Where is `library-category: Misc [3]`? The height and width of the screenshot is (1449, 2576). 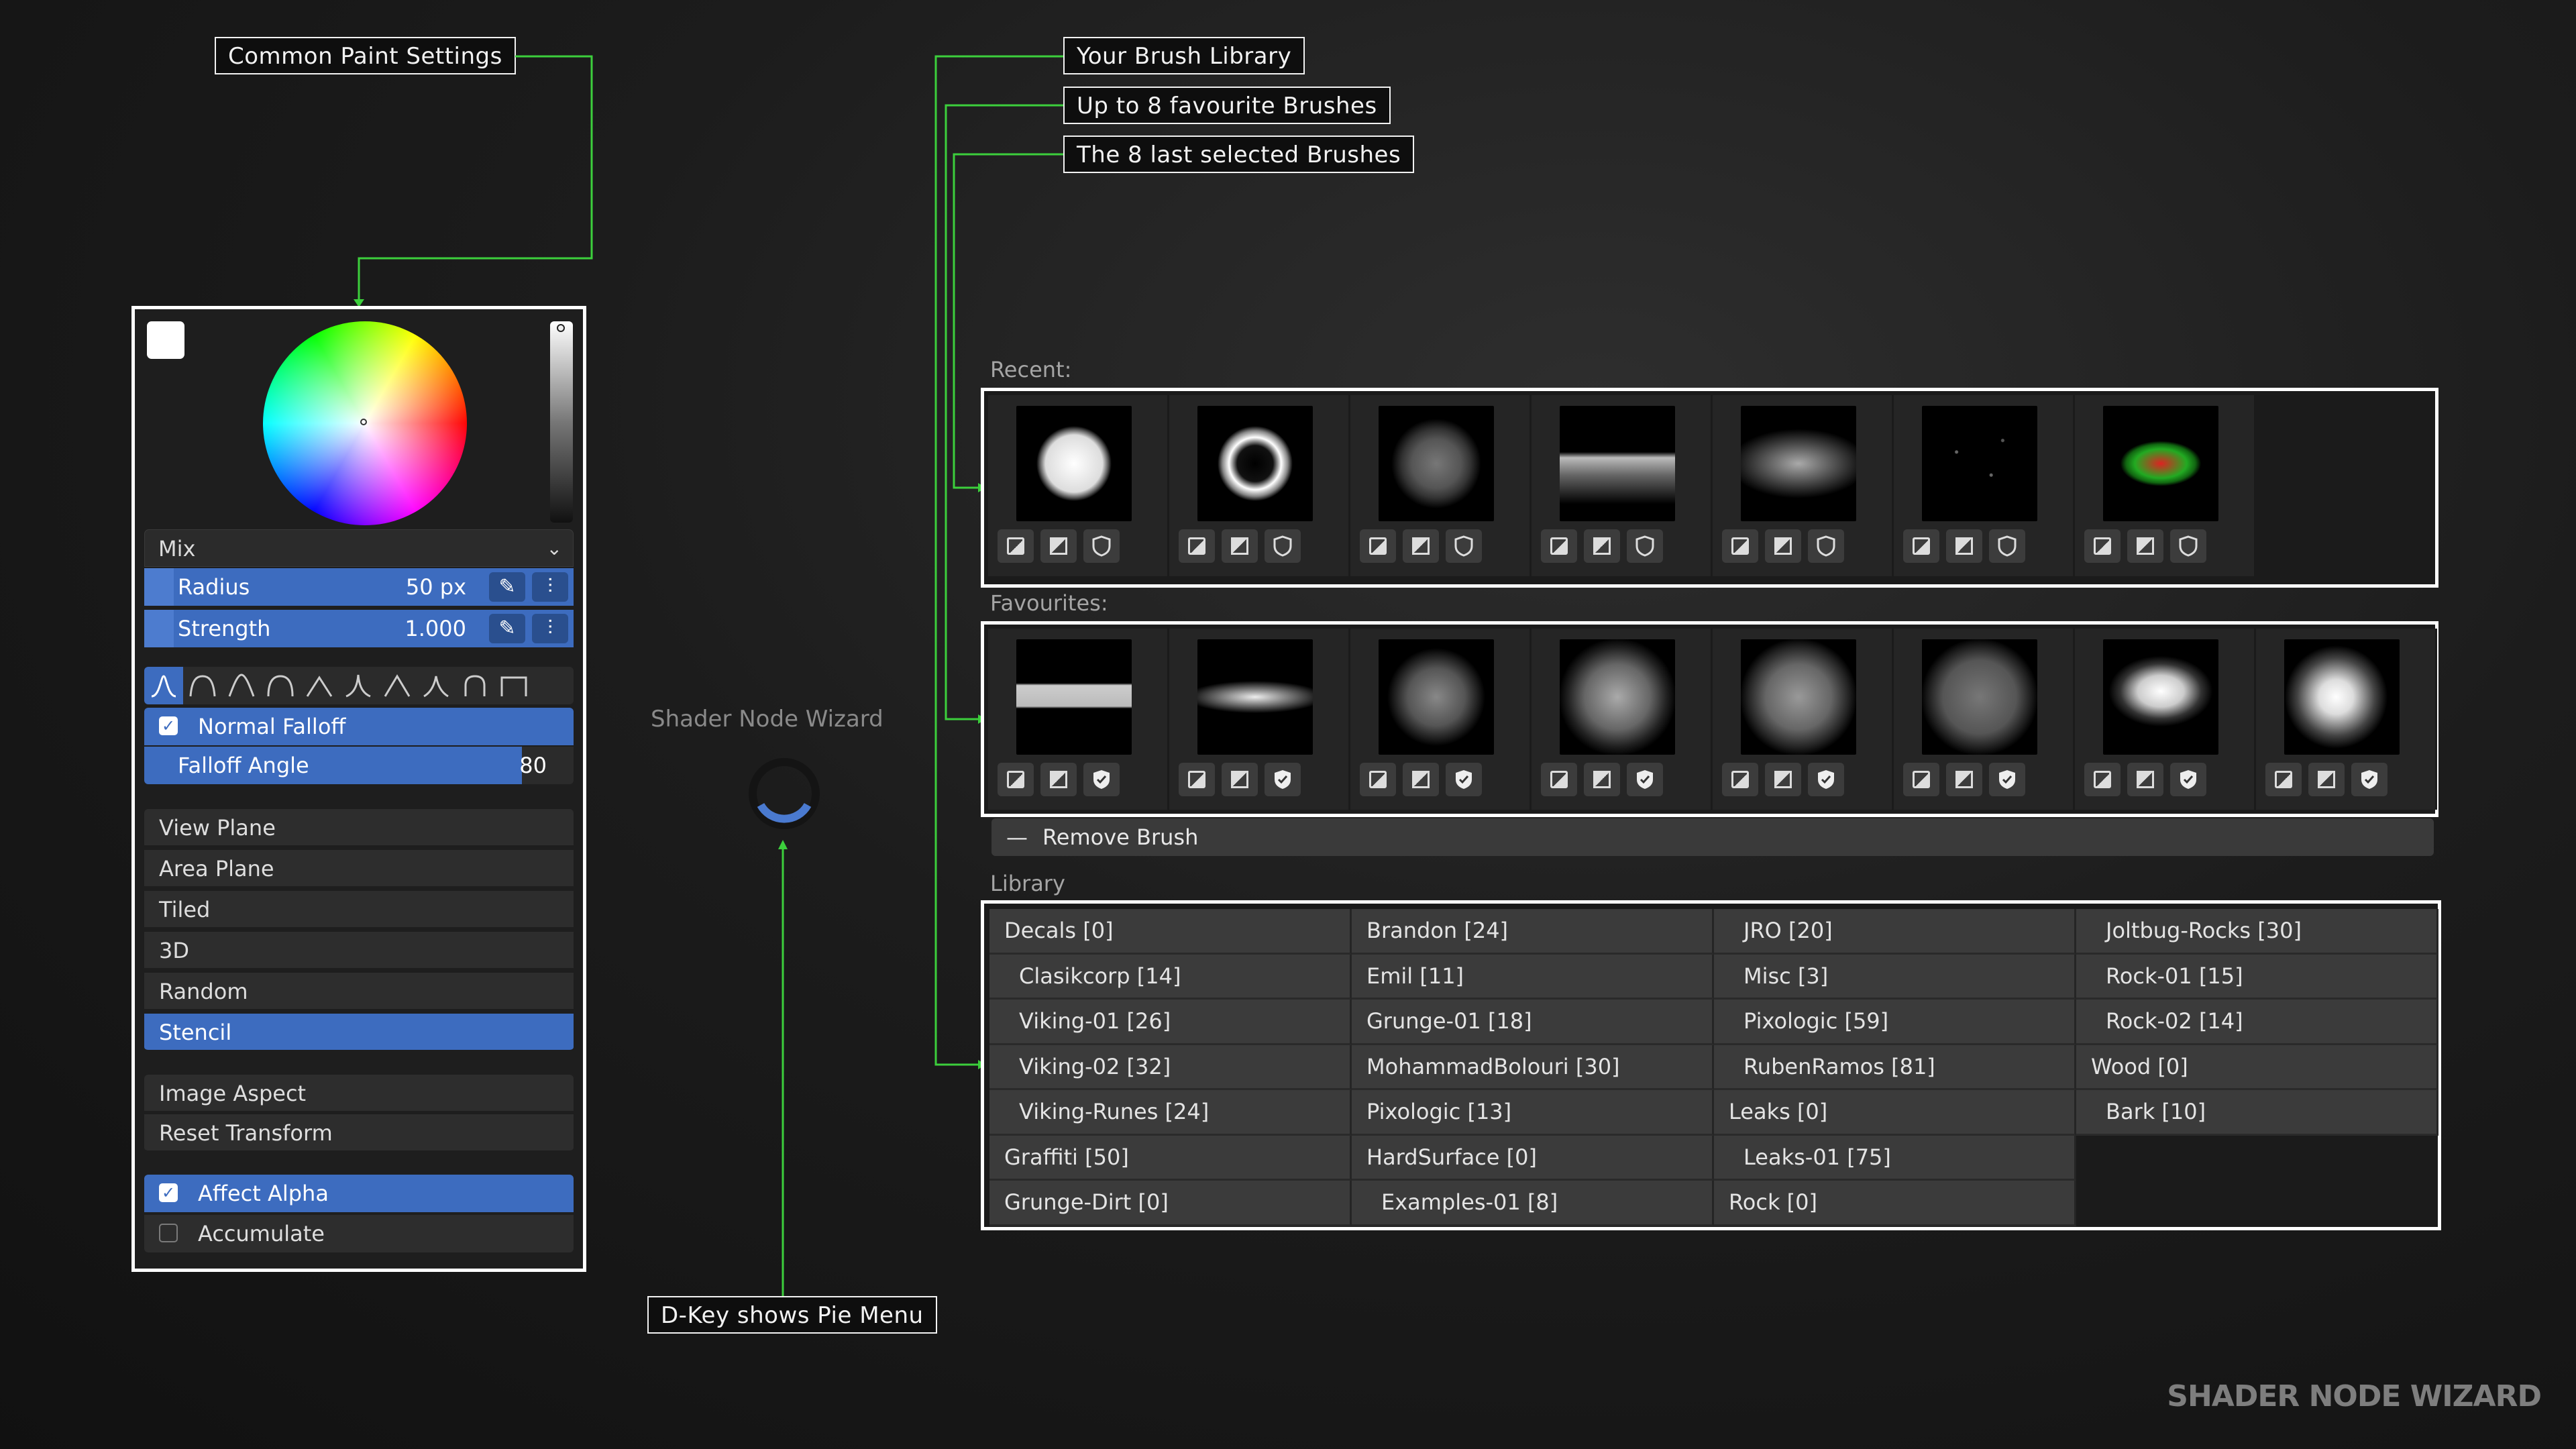
library-category: Misc [3] is located at coordinates (1895, 977).